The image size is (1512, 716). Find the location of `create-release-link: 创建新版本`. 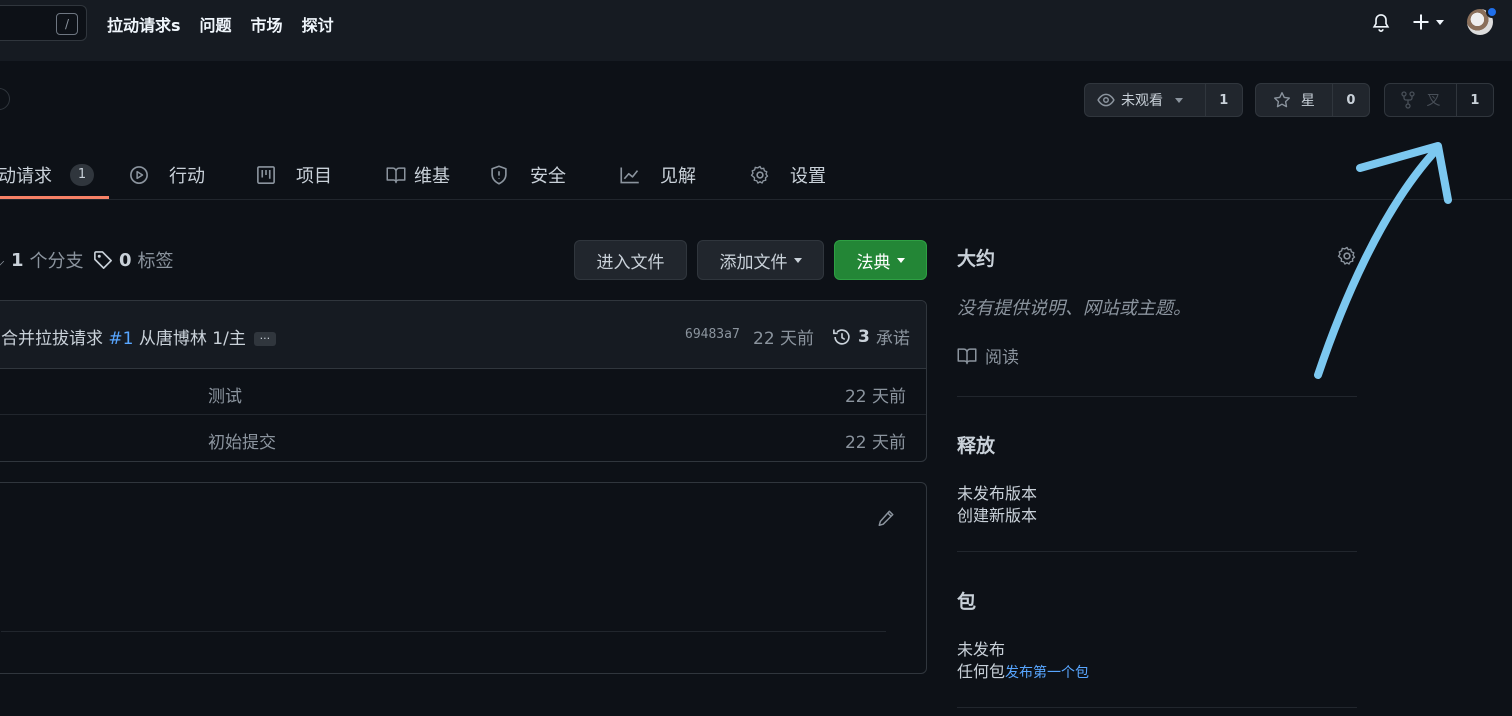

create-release-link: 创建新版本 is located at coordinates (1157, 514).